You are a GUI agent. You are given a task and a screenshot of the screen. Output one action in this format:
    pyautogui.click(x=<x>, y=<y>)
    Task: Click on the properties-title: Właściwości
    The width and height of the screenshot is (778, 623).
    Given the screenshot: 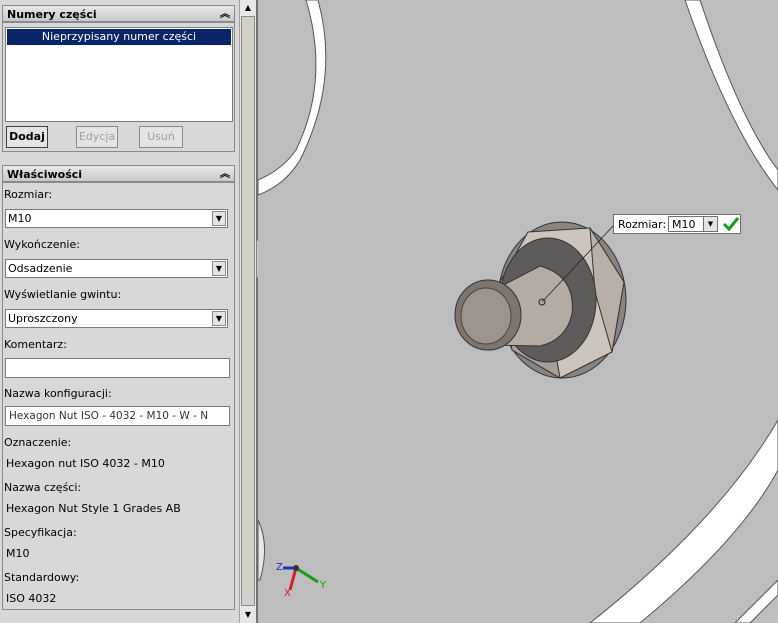 What is the action you would take?
    pyautogui.click(x=45, y=174)
    